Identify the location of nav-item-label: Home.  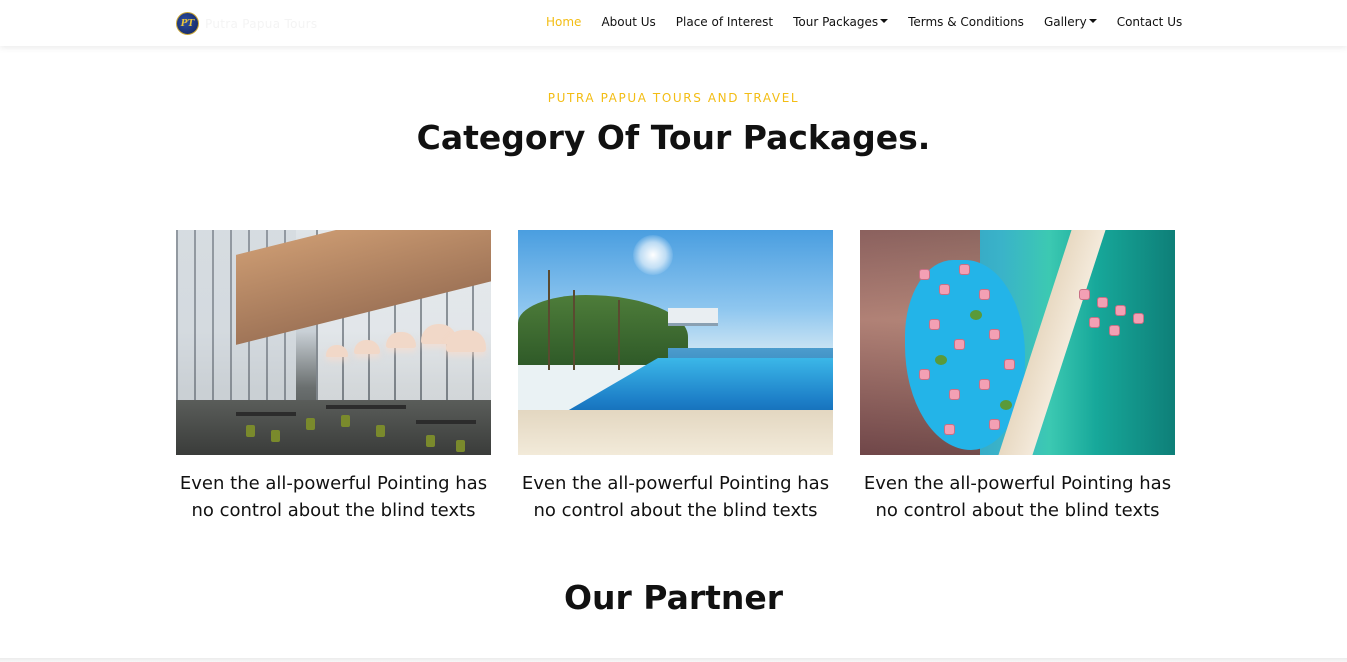
(564, 22).